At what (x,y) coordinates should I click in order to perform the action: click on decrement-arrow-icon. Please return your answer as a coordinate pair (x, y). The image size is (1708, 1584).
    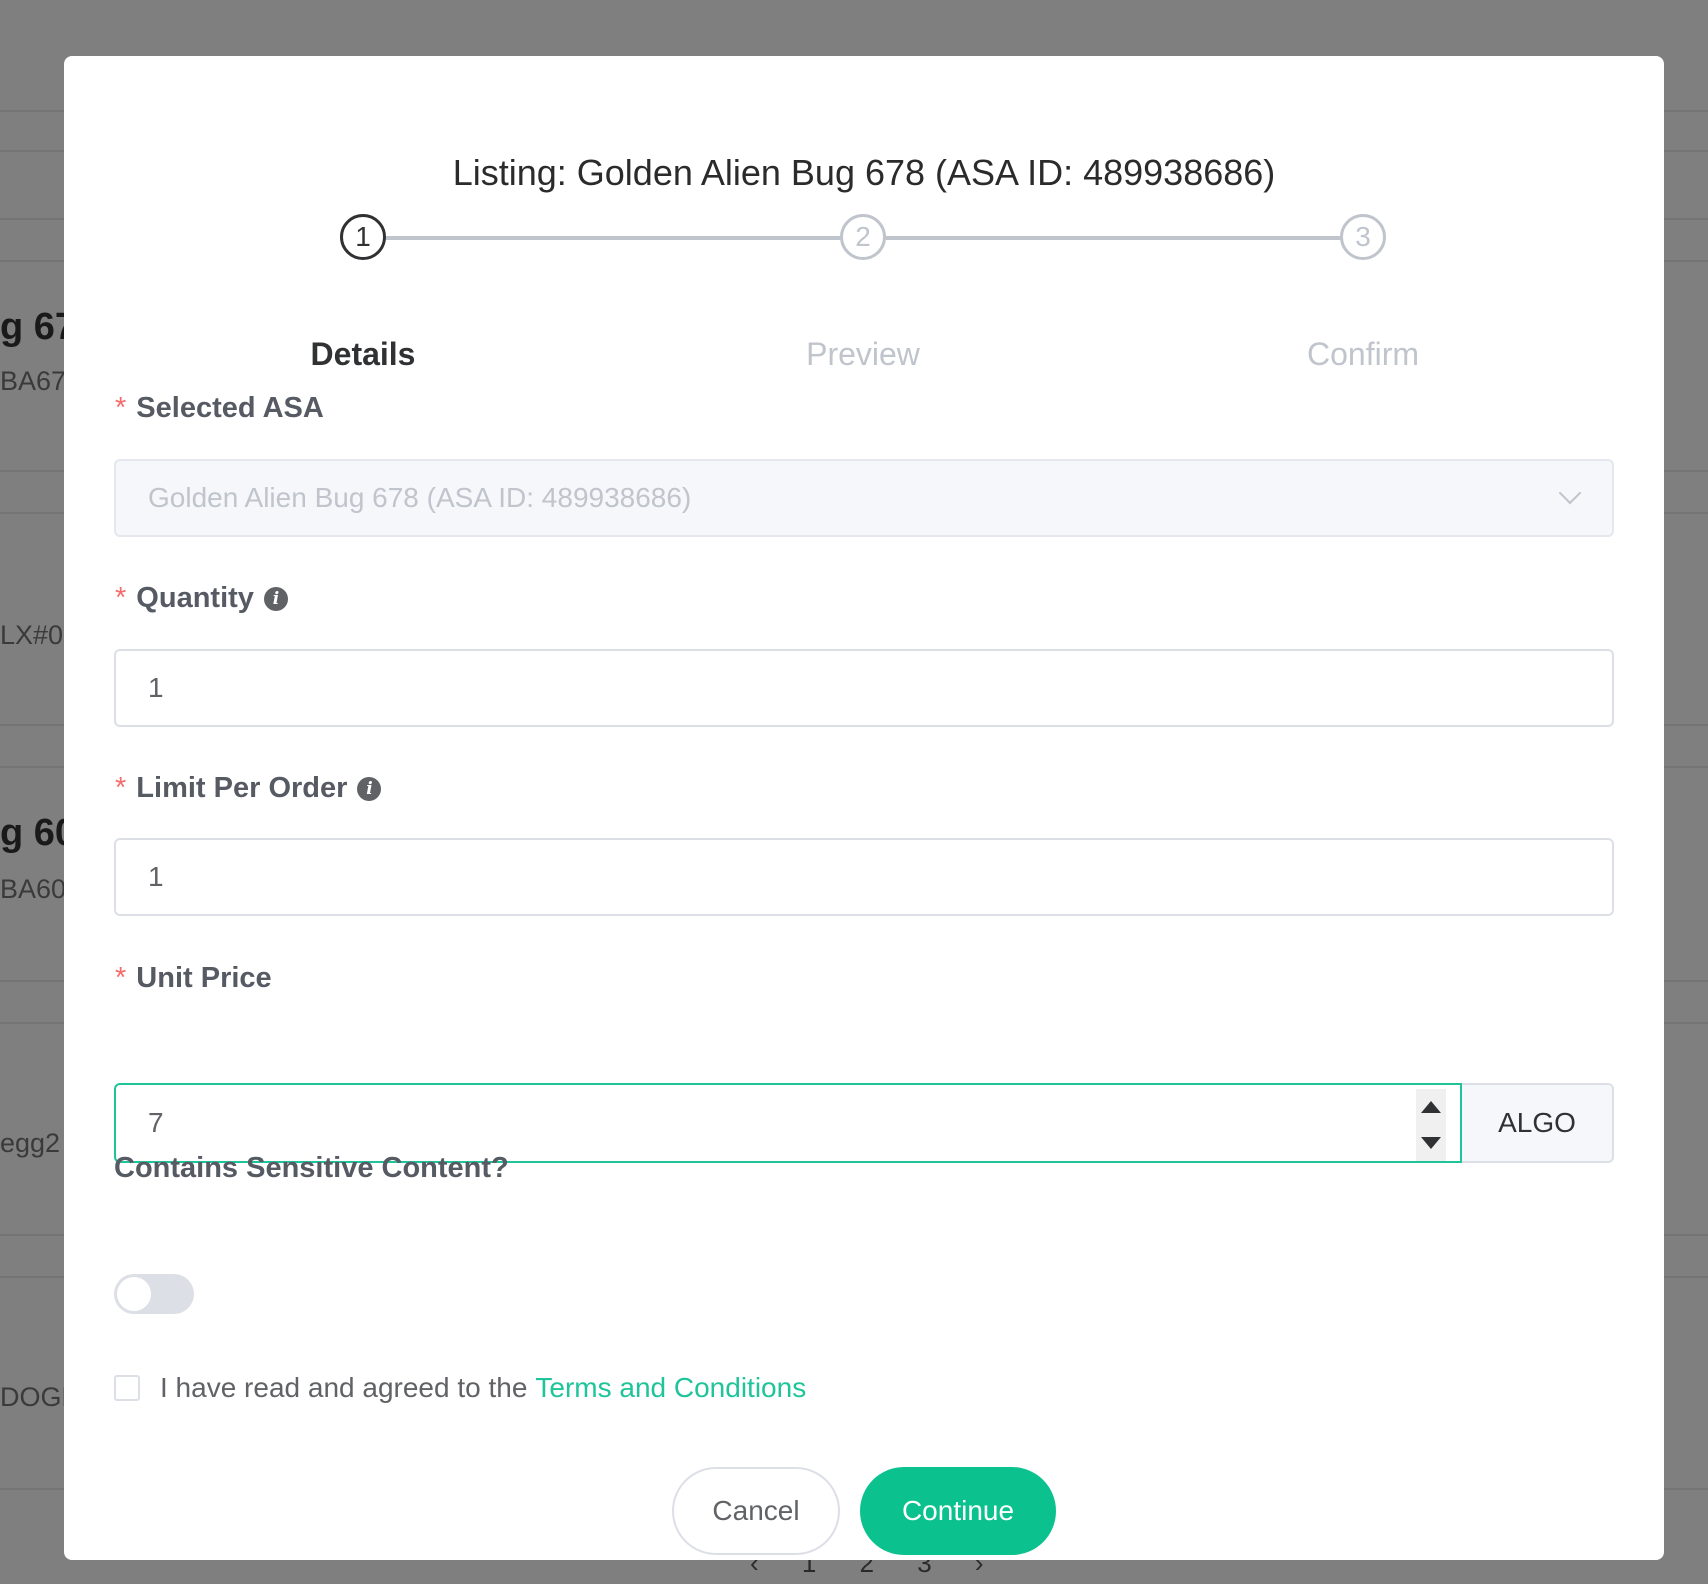
    Looking at the image, I should click on (1431, 1143).